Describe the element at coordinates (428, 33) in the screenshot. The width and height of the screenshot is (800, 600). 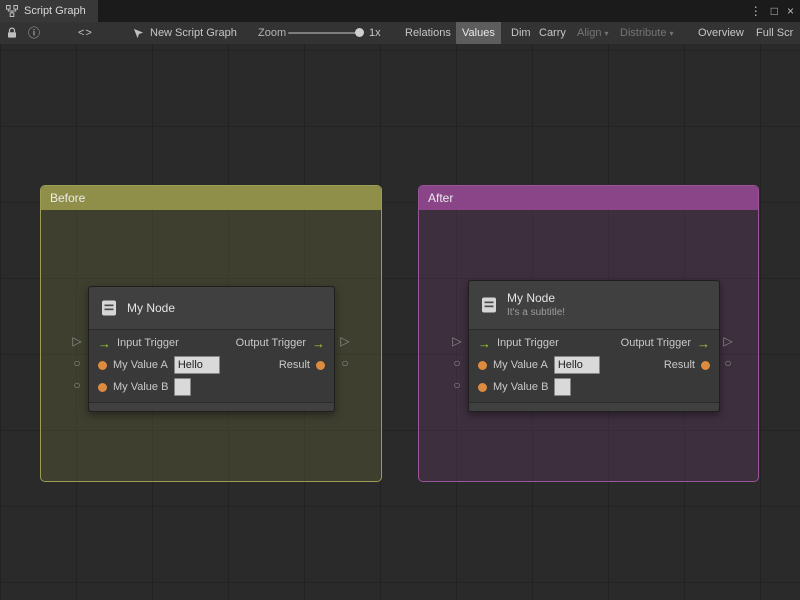
I see `relations-button: Relations` at that location.